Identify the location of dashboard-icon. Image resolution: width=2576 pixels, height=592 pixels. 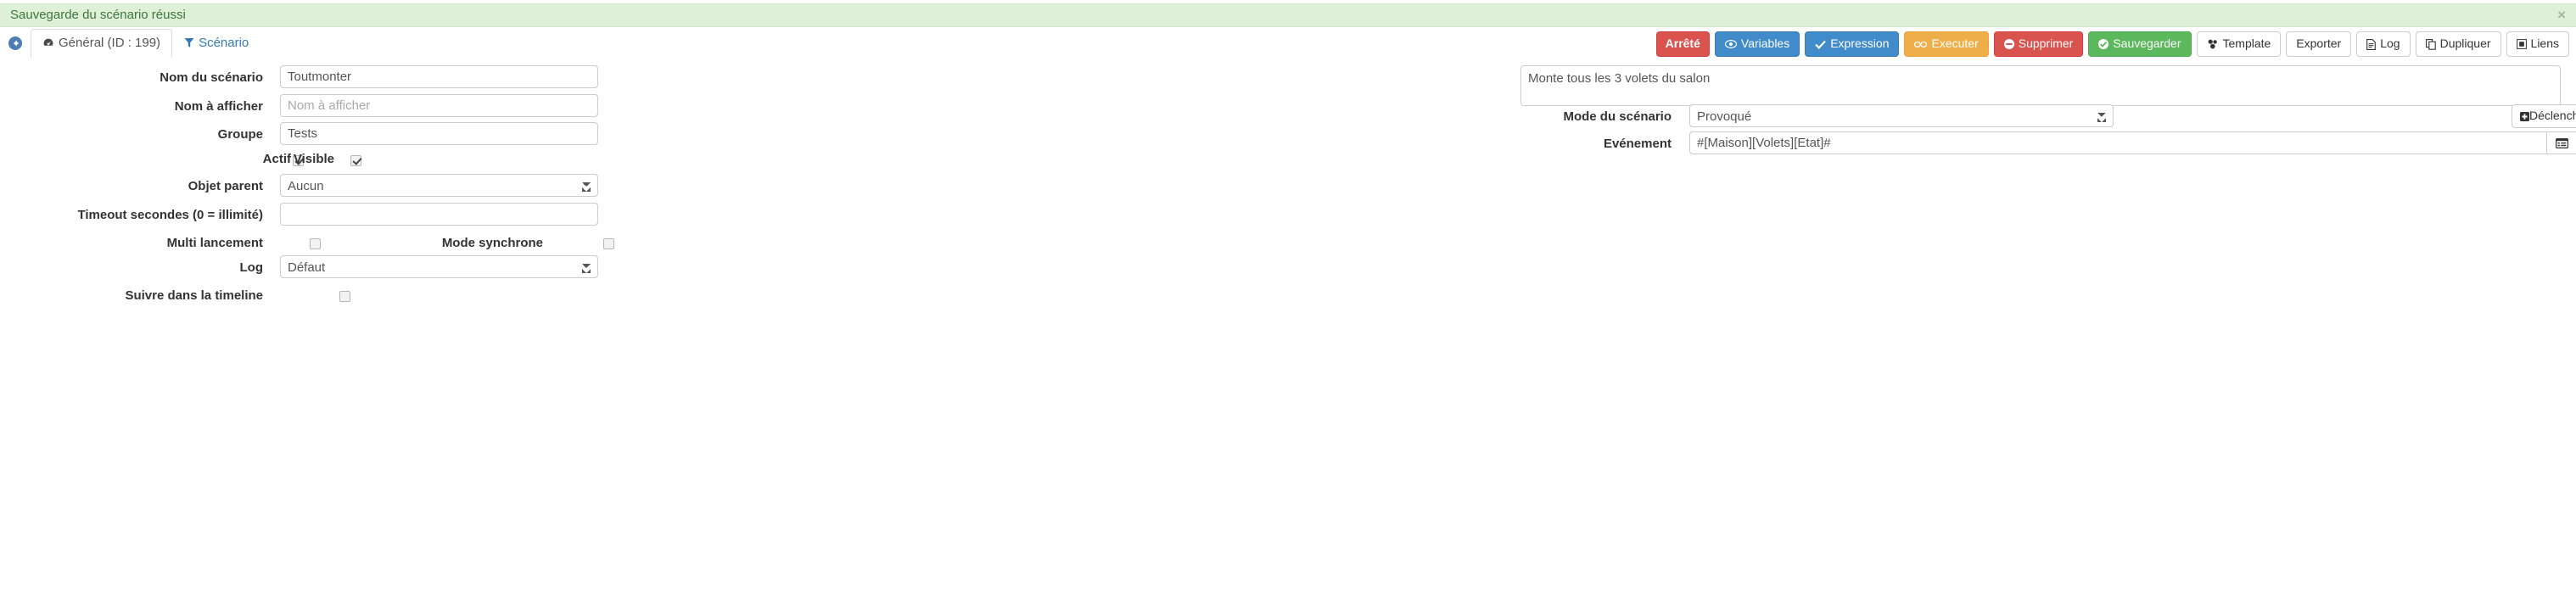
(48, 43).